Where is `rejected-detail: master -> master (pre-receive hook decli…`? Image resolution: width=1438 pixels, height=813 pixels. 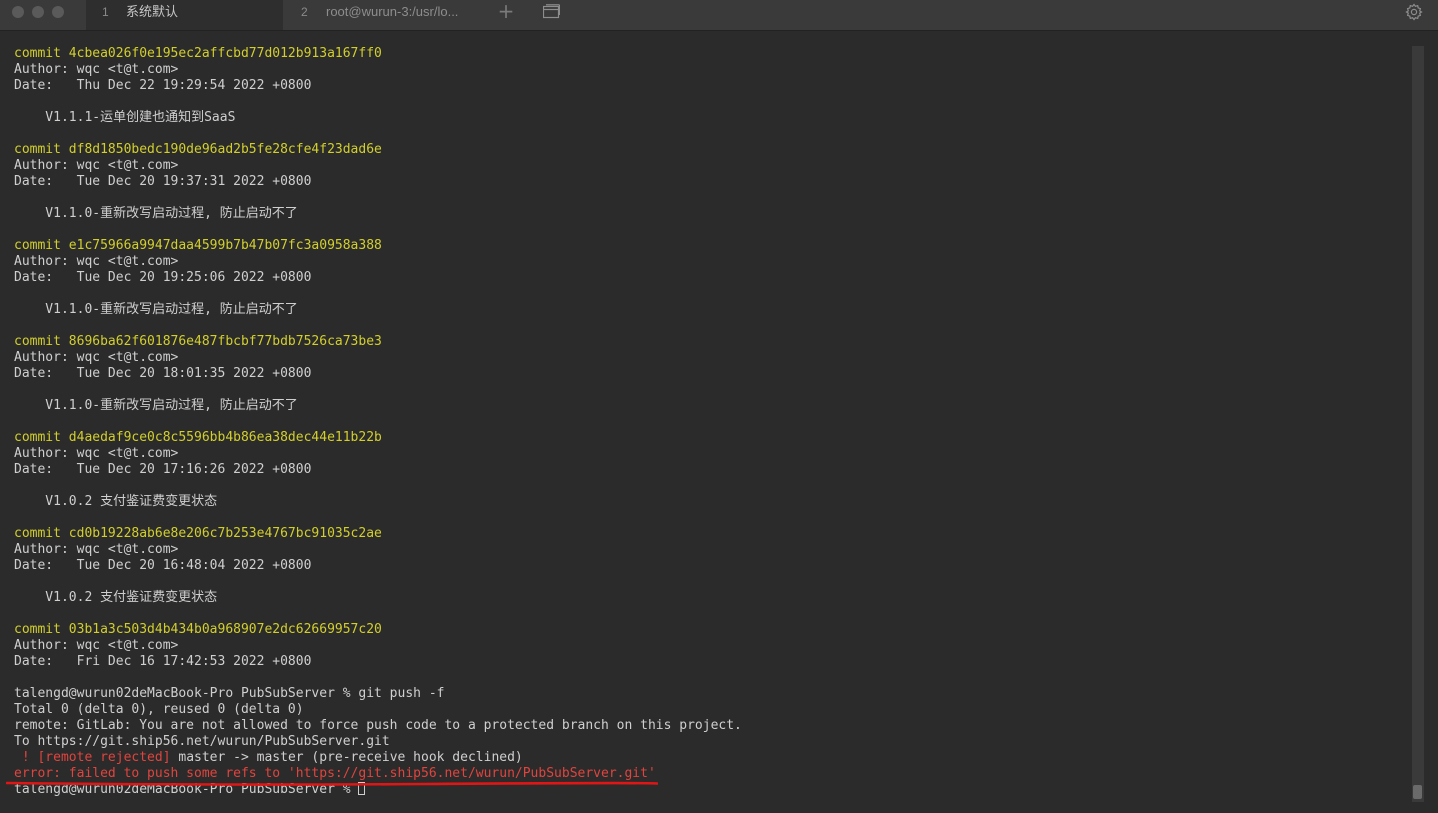 rejected-detail: master -> master (pre-receive hook decli… is located at coordinates (346, 757).